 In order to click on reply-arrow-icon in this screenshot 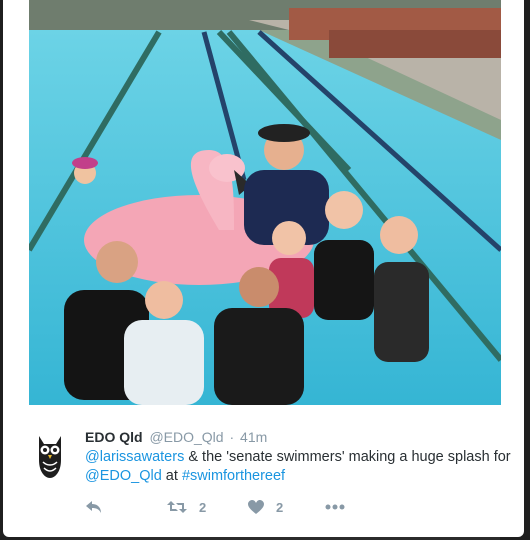, I will do `click(93, 507)`.